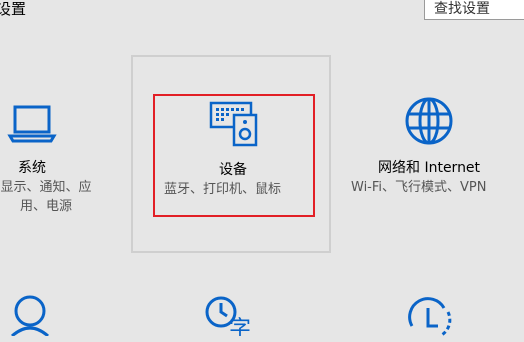  What do you see at coordinates (13, 9) in the screenshot?
I see `settings-title: 设置` at bounding box center [13, 9].